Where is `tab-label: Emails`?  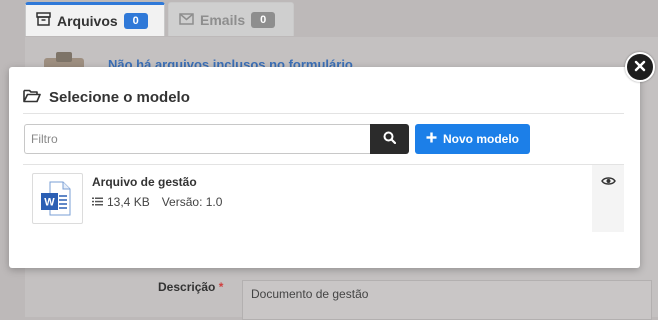
tab-label: Emails is located at coordinates (223, 19).